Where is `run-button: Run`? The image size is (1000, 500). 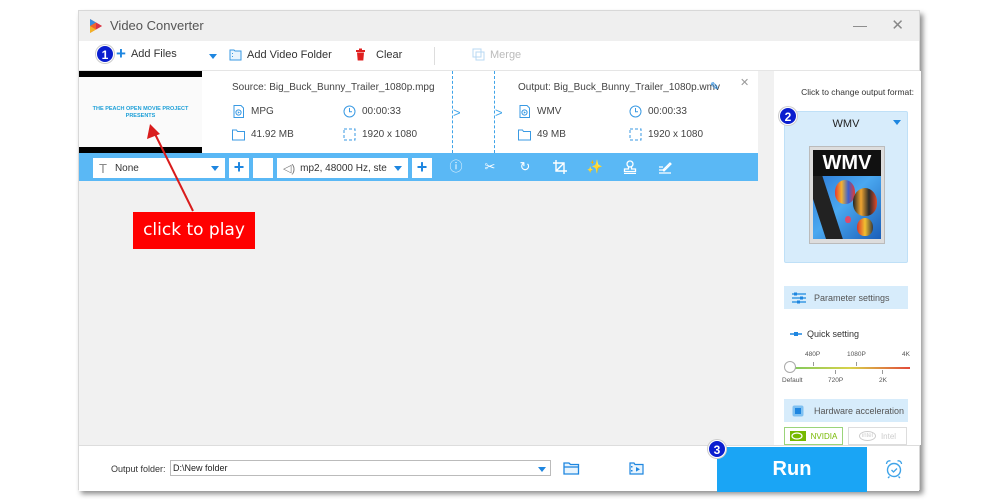 run-button: Run is located at coordinates (792, 469).